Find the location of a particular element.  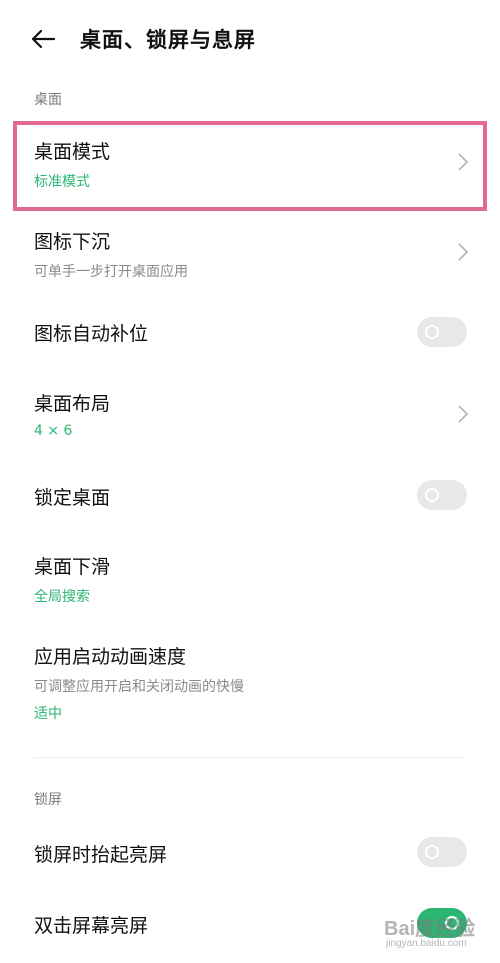

back-arrow-icon is located at coordinates (43, 39).